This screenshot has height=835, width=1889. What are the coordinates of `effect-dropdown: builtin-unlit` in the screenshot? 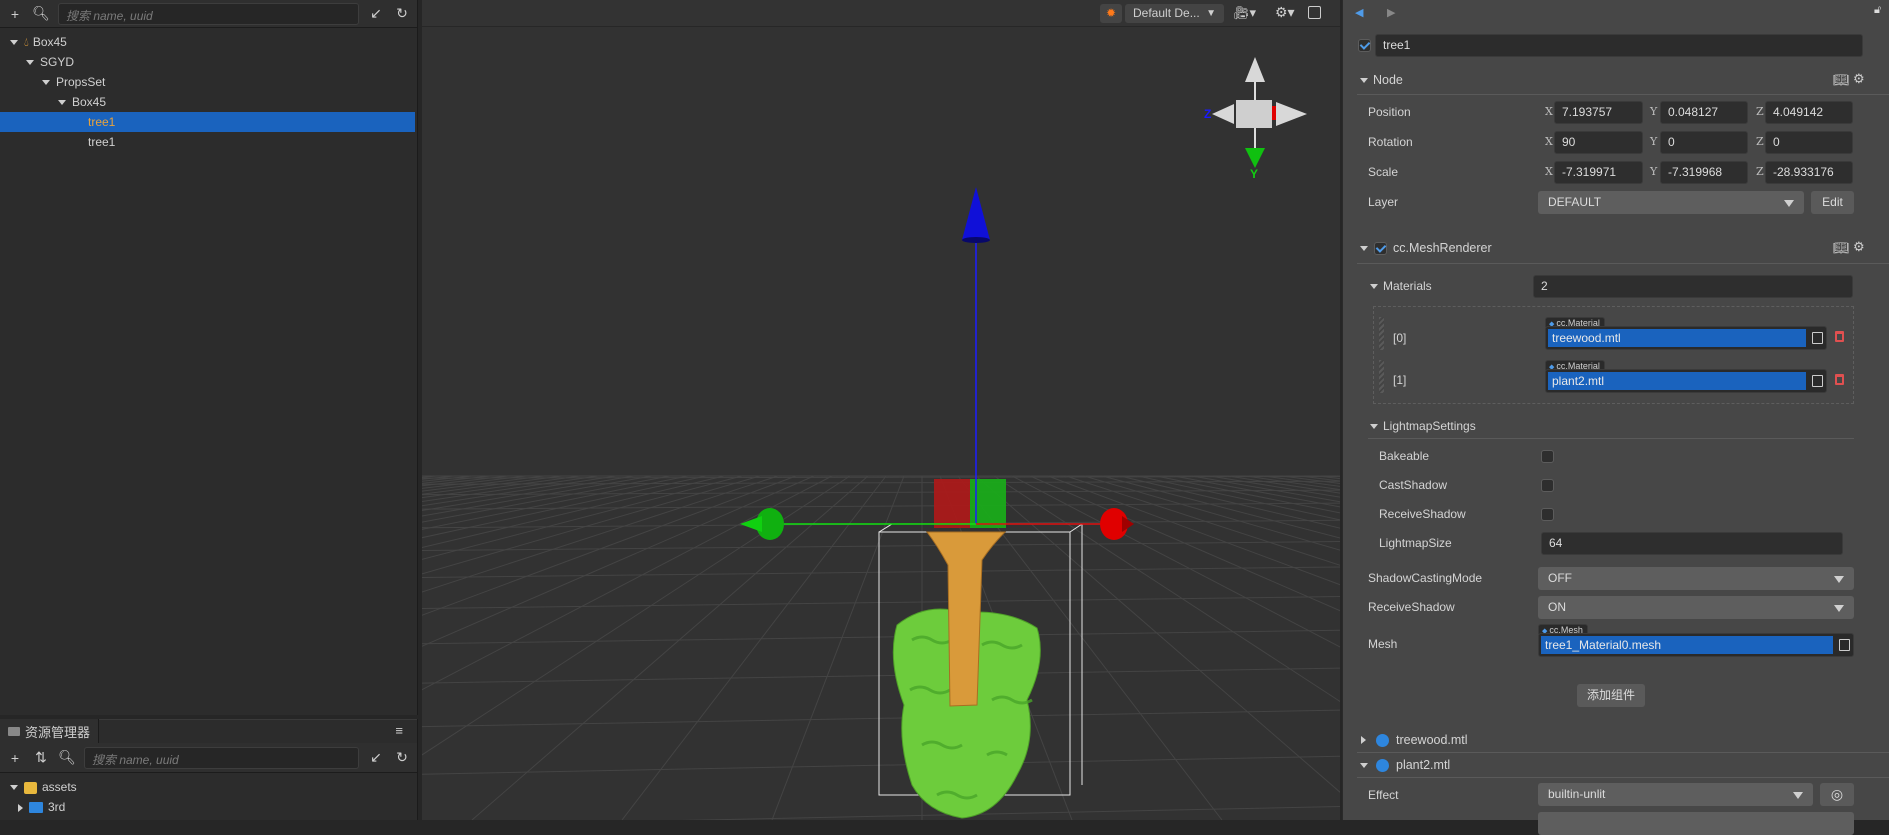 It's located at (1675, 794).